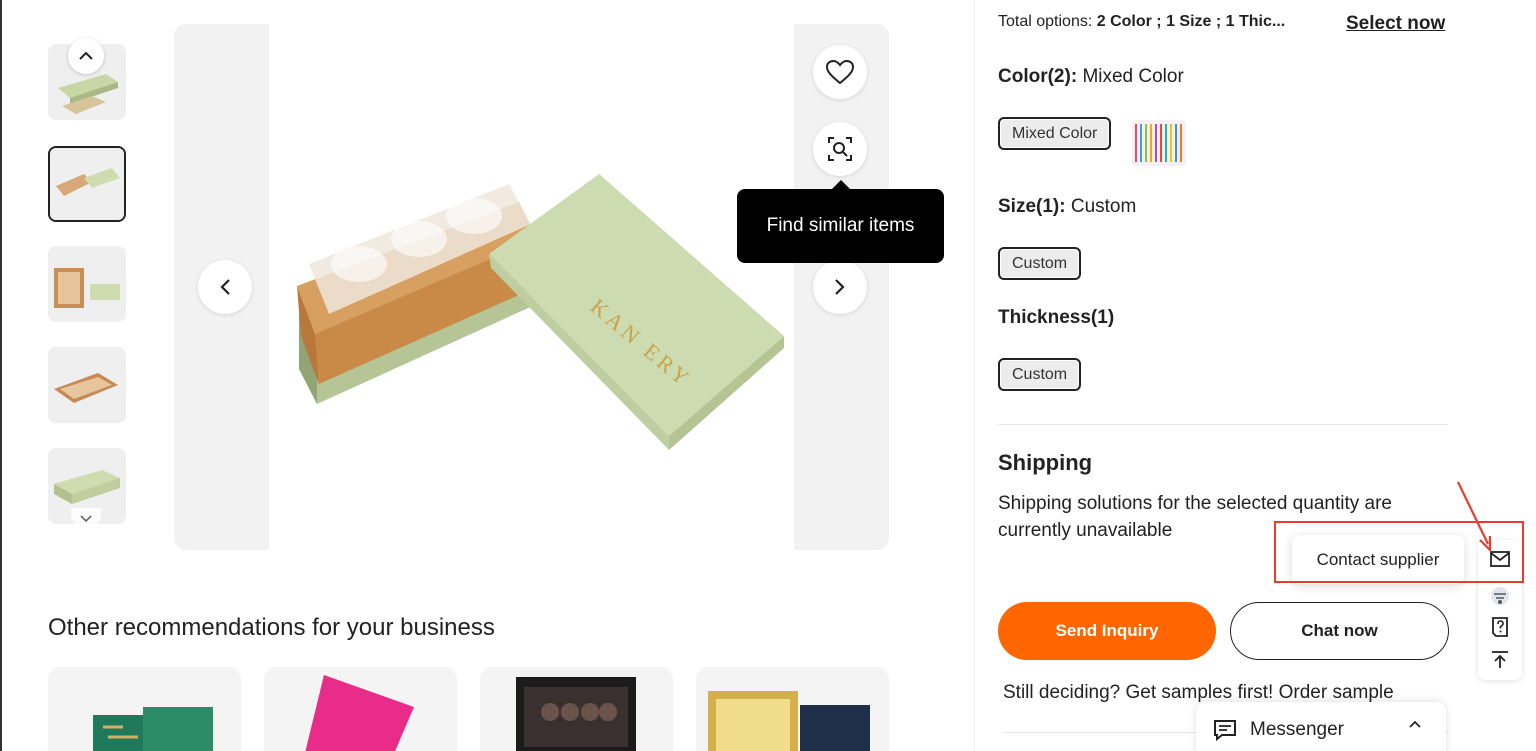  Describe the element at coordinates (540, 312) in the screenshot. I see `product-photo: KAN ERY` at that location.